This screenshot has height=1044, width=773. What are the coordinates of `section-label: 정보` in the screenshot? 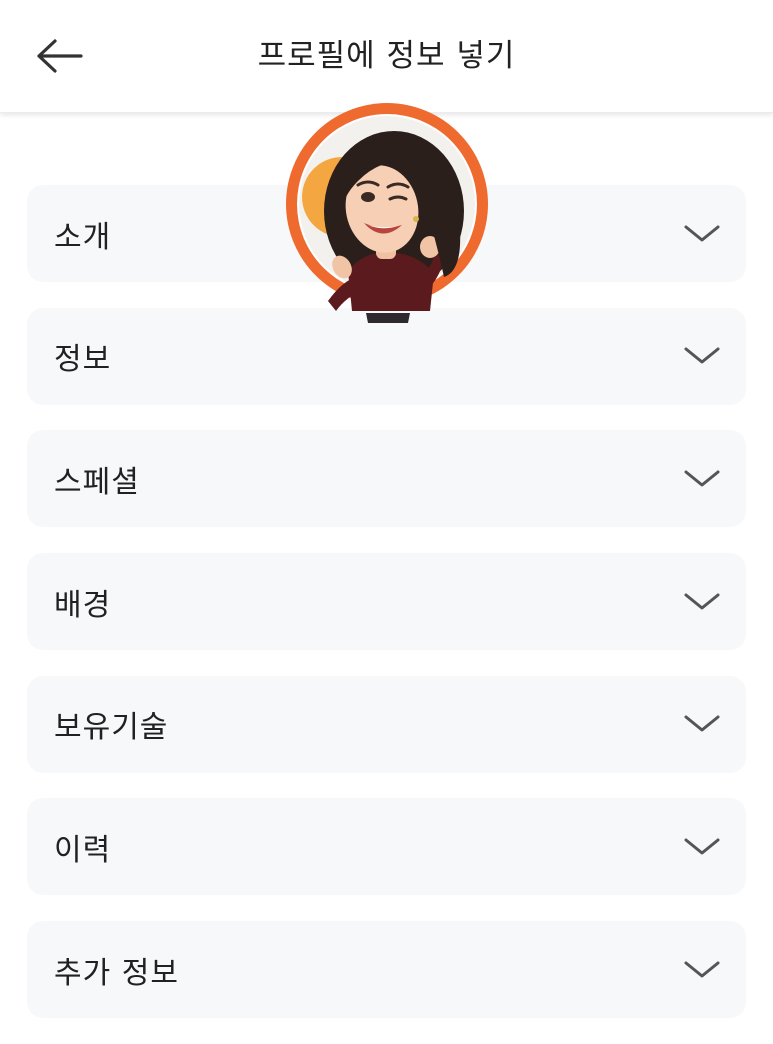 It's located at (83, 360).